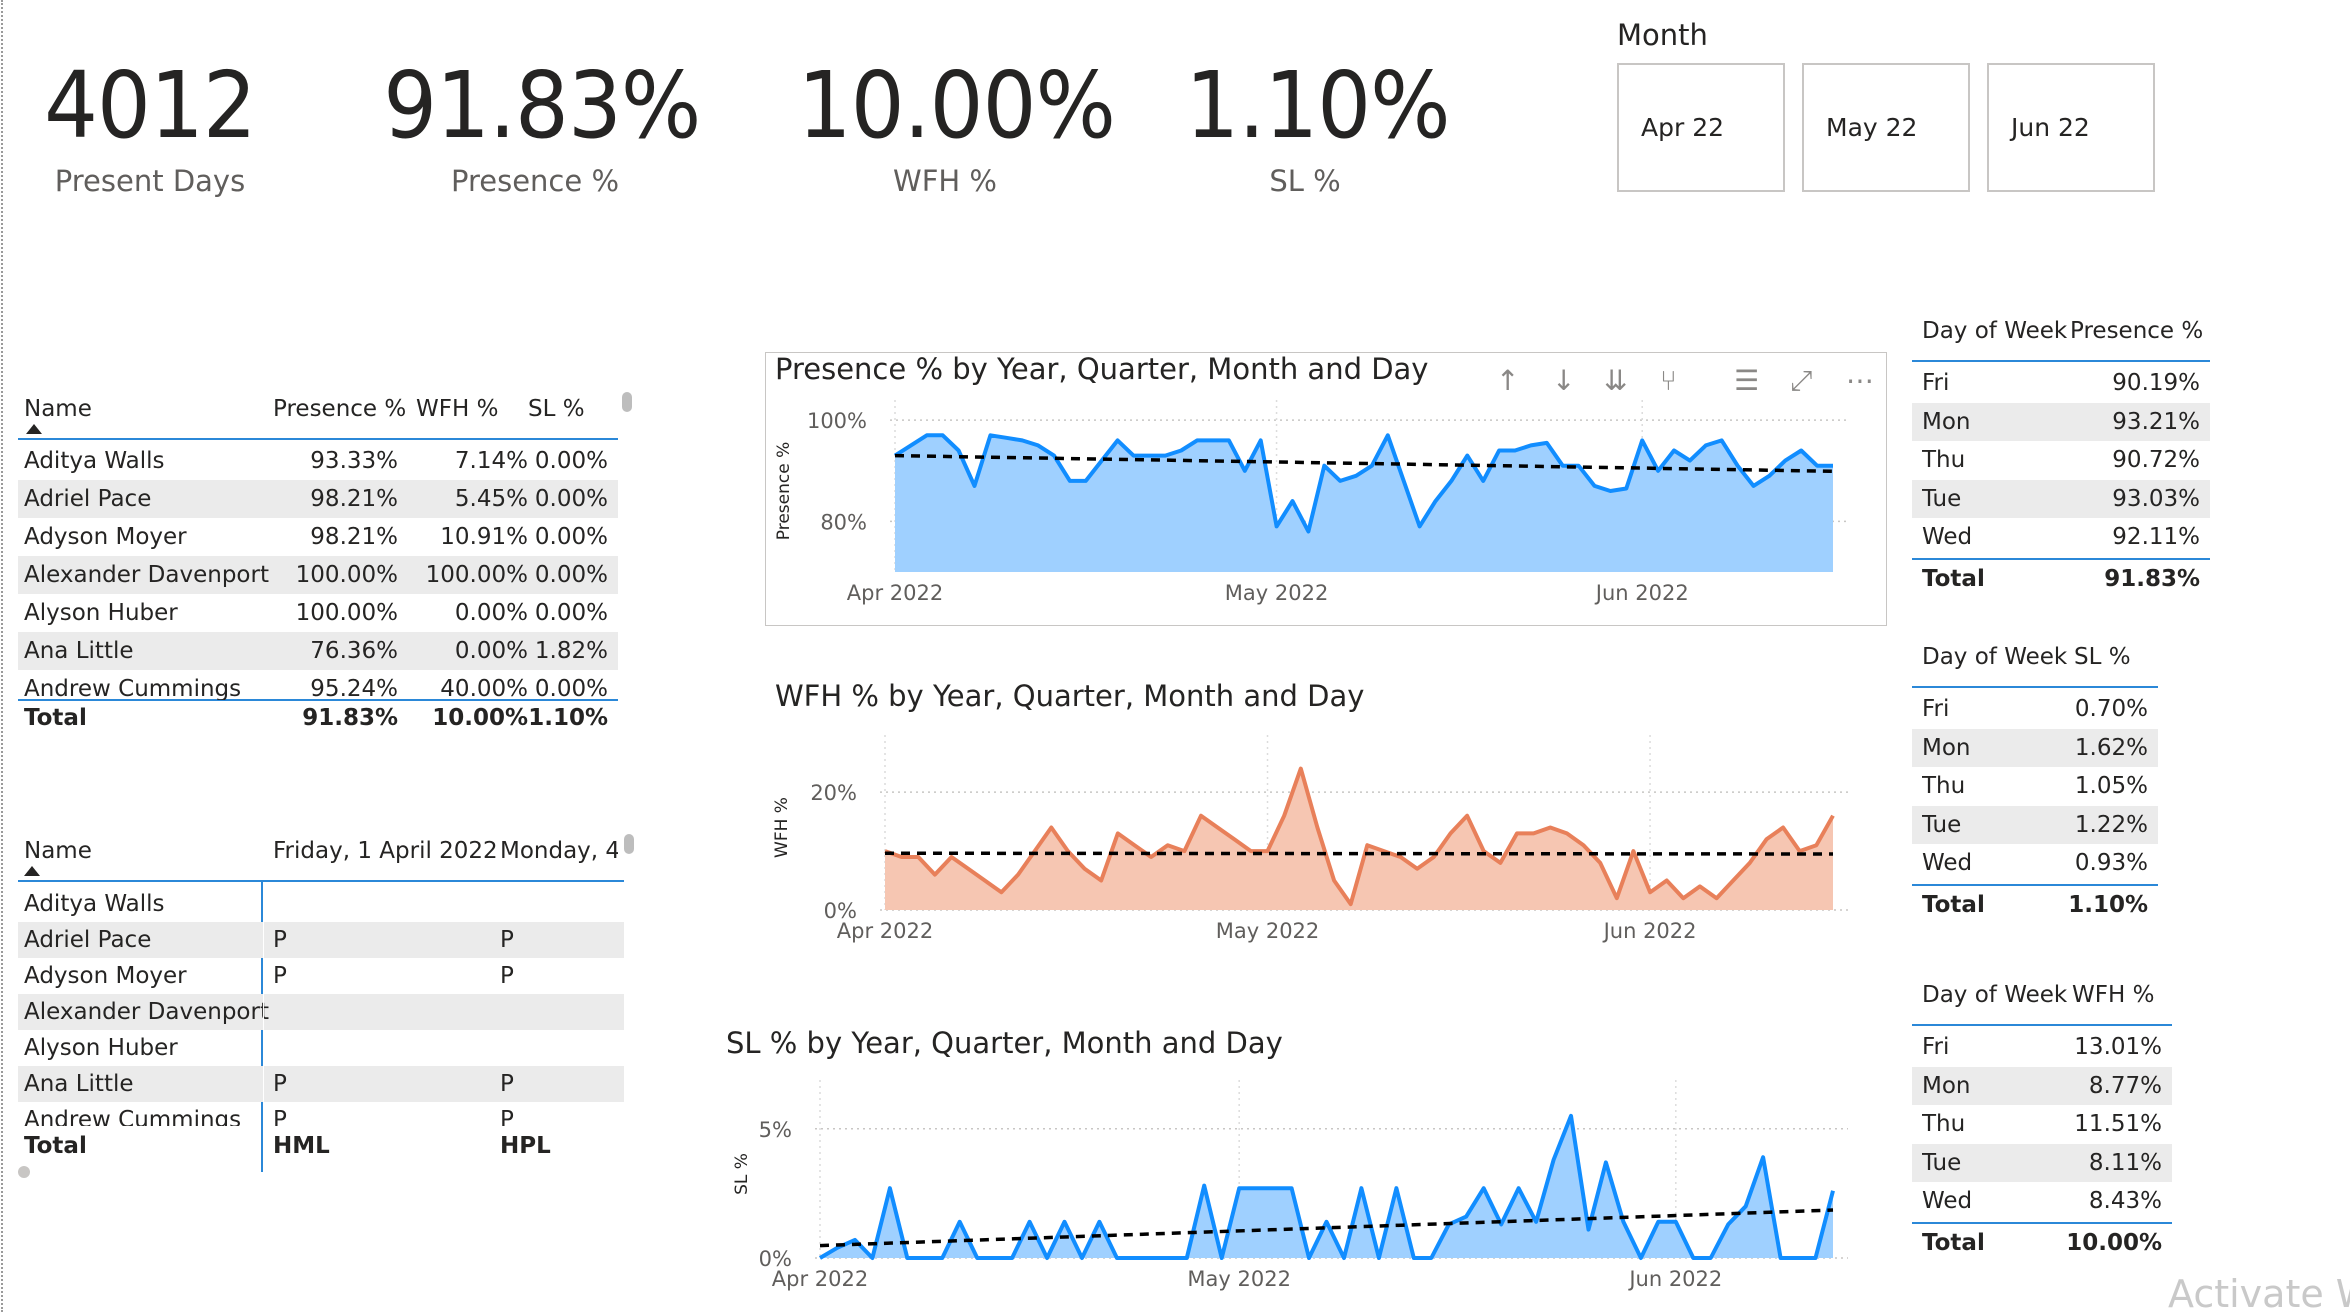 Image resolution: width=2350 pixels, height=1316 pixels. I want to click on table-row: Adyson Moyer 98.21% 10.91% 0.00%, so click(318, 537).